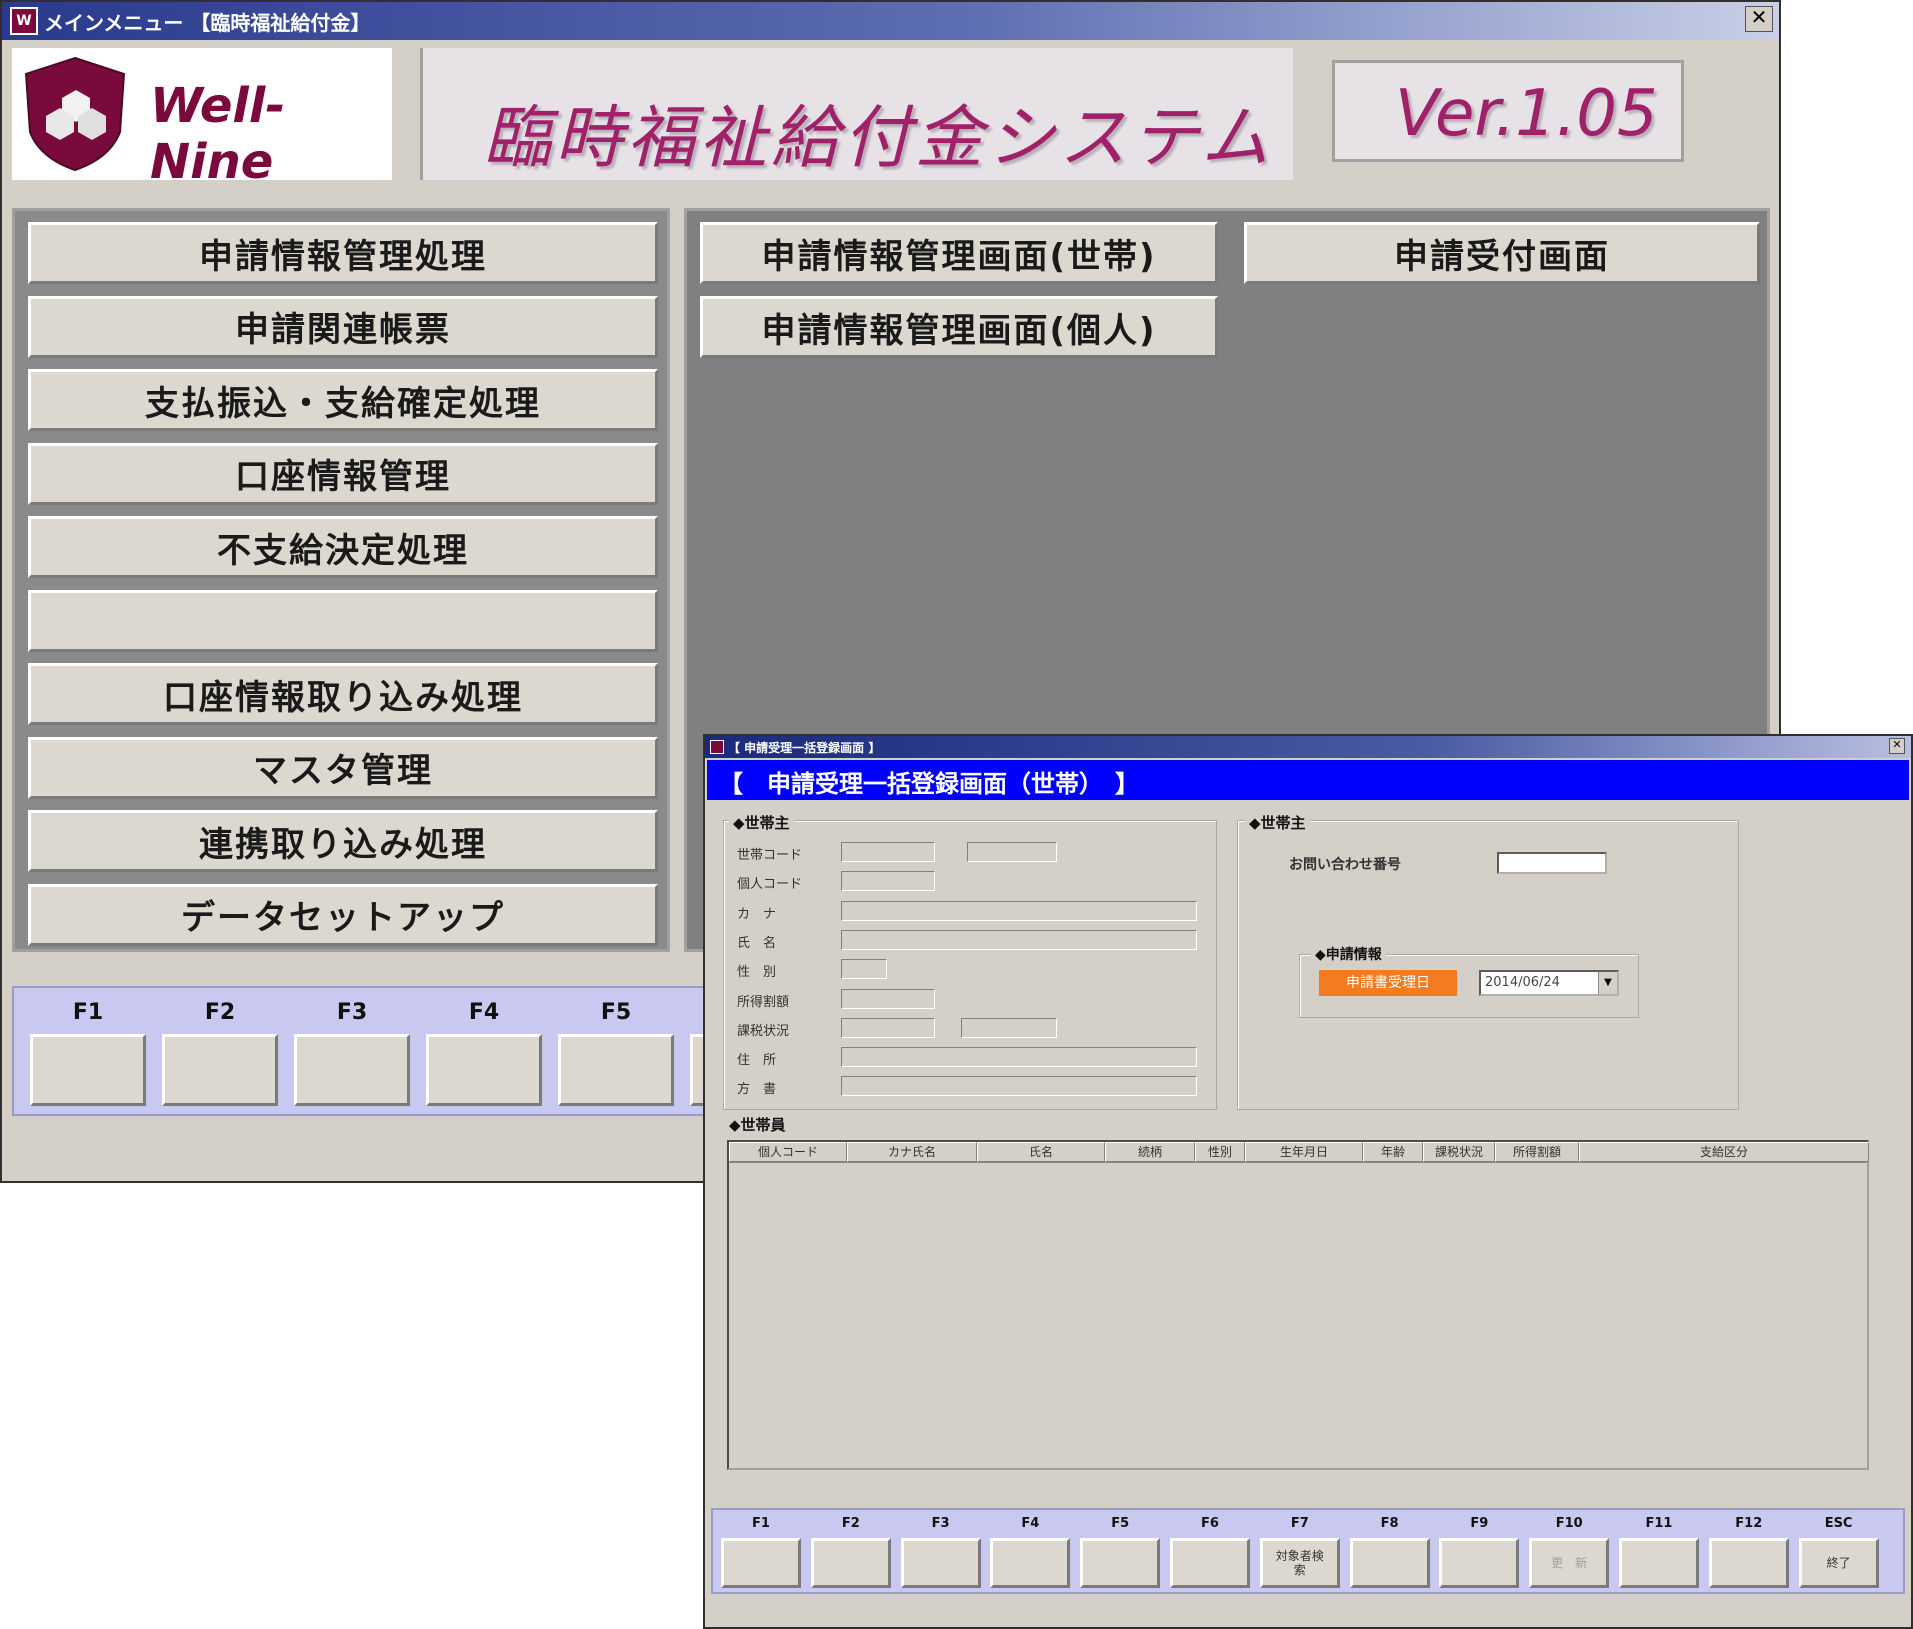 Image resolution: width=1913 pixels, height=1629 pixels. Describe the element at coordinates (717, 747) in the screenshot. I see `sub-app-icon` at that location.